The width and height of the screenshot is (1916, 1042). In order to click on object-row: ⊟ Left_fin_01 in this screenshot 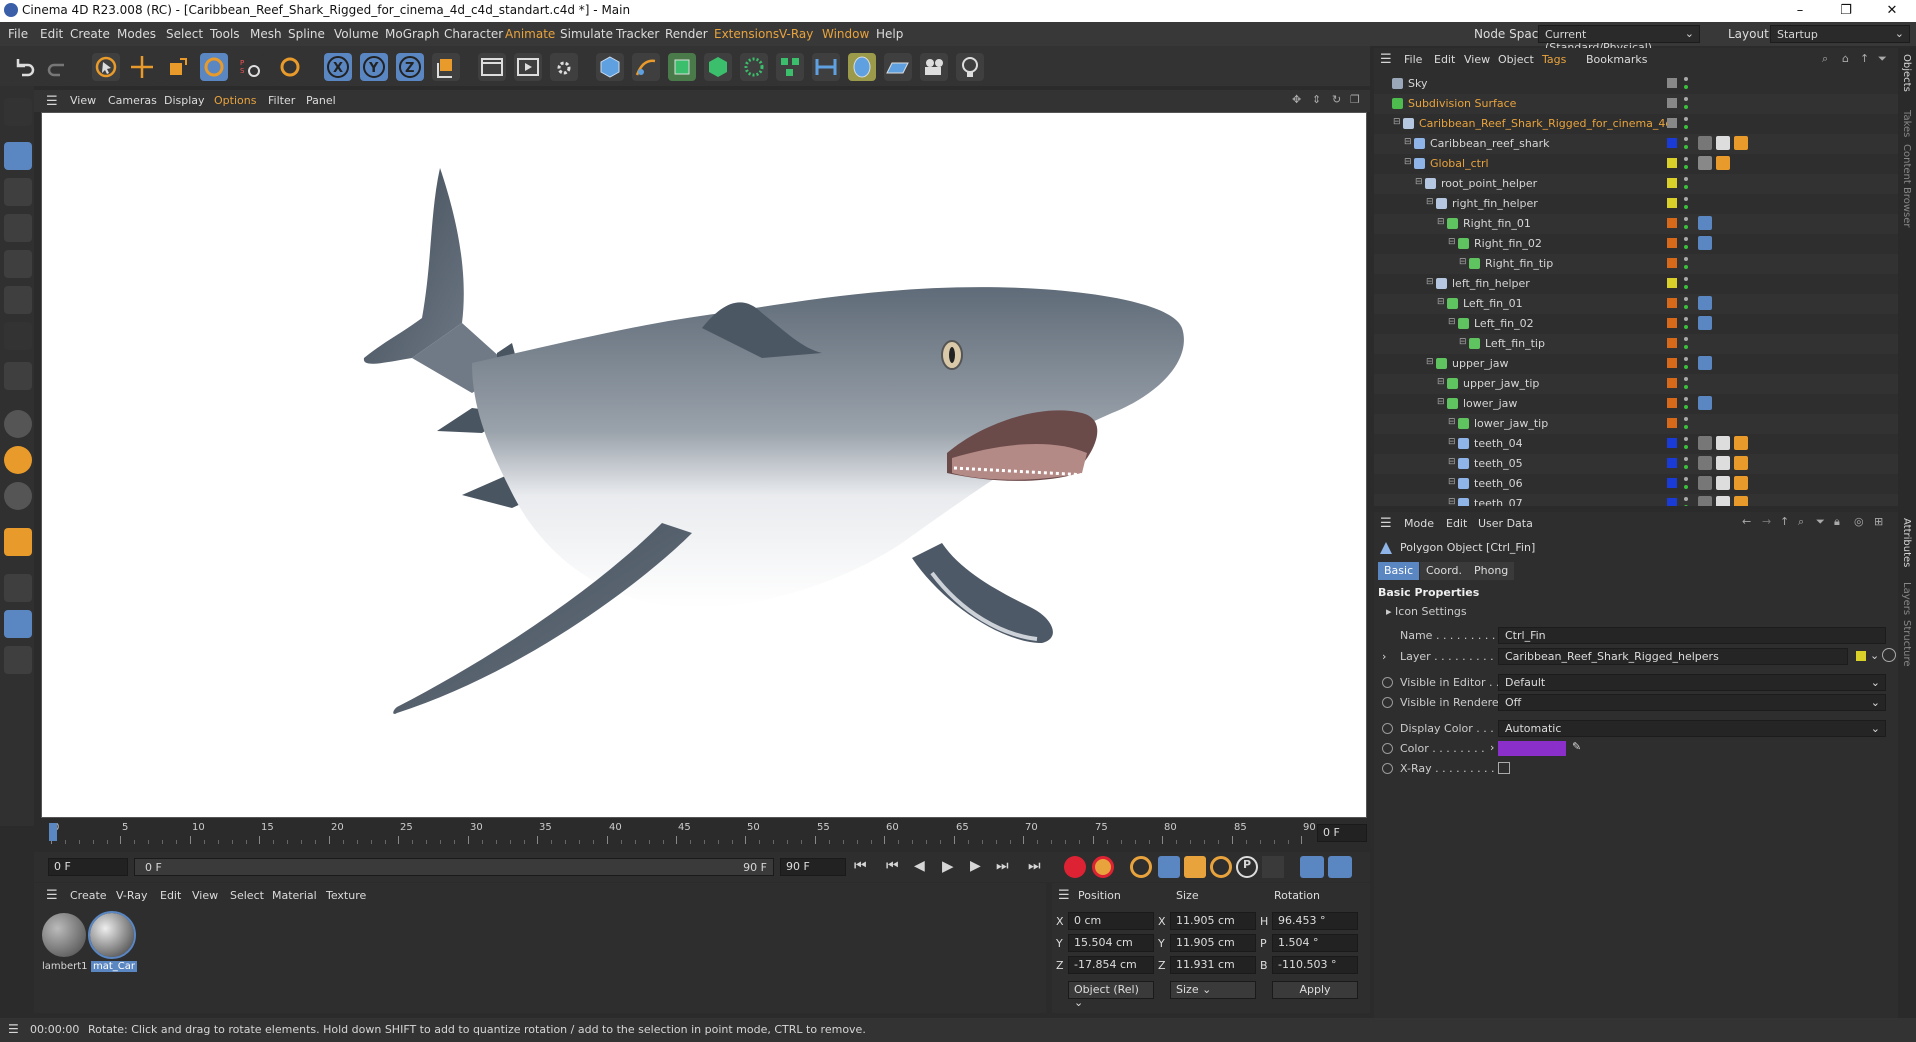, I will do `click(1636, 304)`.